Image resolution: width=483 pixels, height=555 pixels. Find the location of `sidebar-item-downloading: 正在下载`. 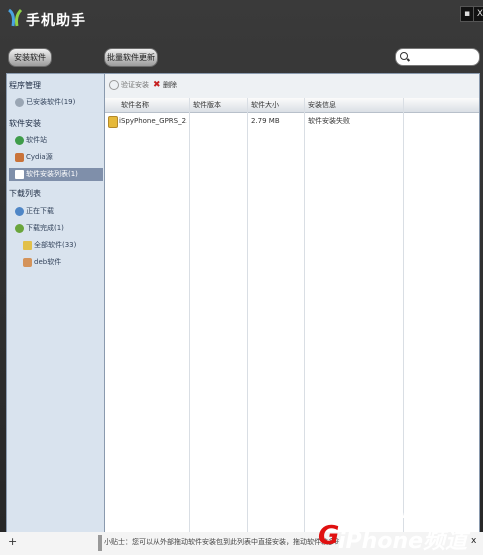

sidebar-item-downloading: 正在下载 is located at coordinates (59, 211).